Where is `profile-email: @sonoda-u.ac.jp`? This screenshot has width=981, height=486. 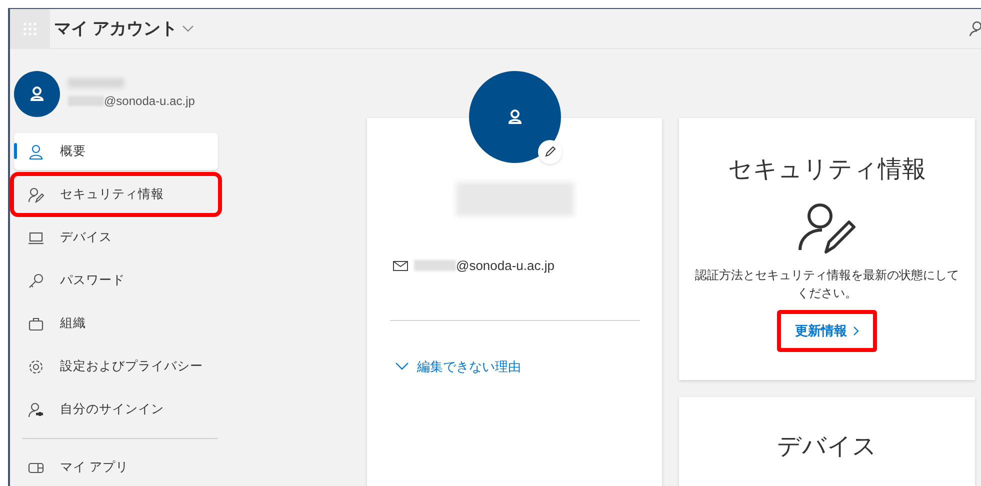 profile-email: @sonoda-u.ac.jp is located at coordinates (505, 266).